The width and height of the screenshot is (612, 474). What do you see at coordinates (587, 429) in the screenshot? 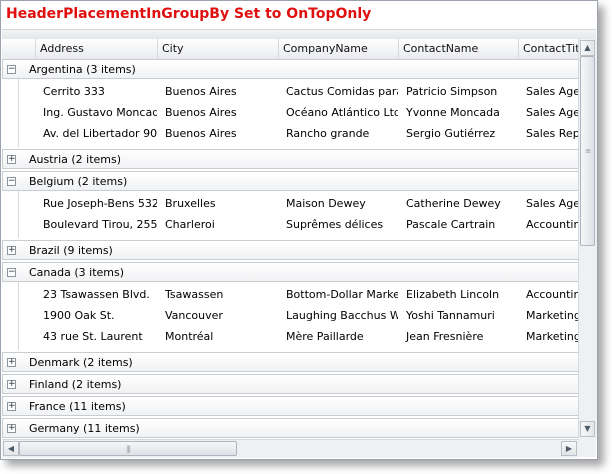
I see `arrow-down-icon: ▼` at bounding box center [587, 429].